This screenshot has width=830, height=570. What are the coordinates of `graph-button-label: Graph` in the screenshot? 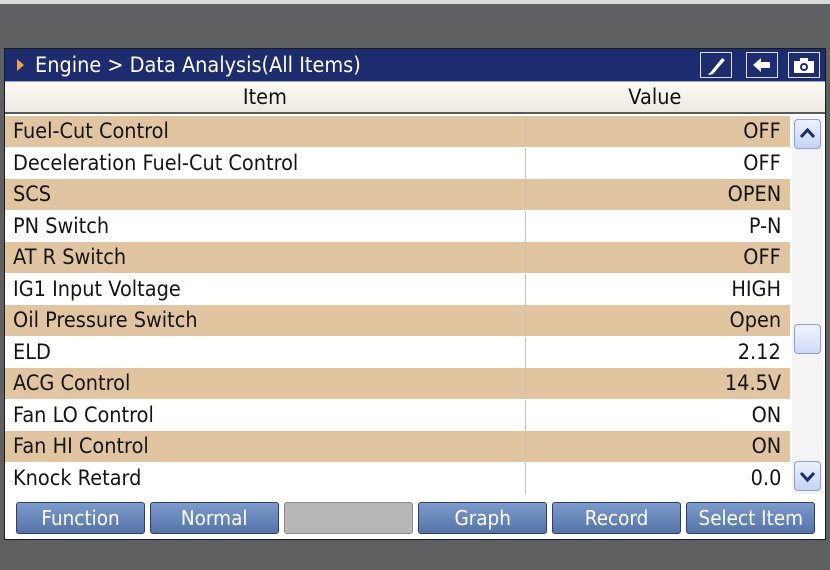 It's located at (482, 518).